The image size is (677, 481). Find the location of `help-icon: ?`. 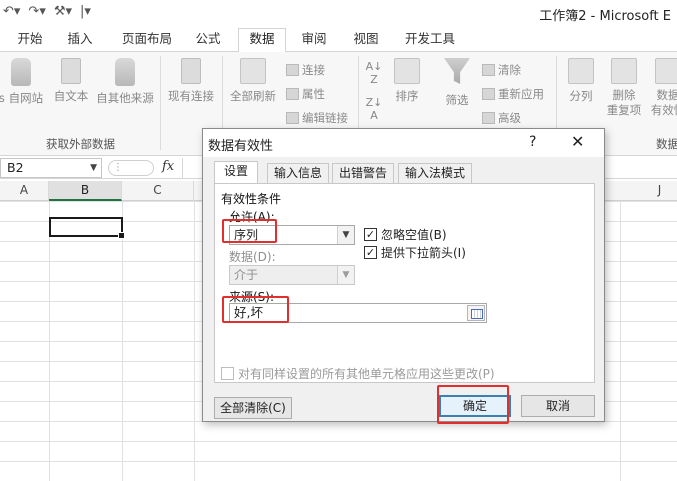

help-icon: ? is located at coordinates (532, 142).